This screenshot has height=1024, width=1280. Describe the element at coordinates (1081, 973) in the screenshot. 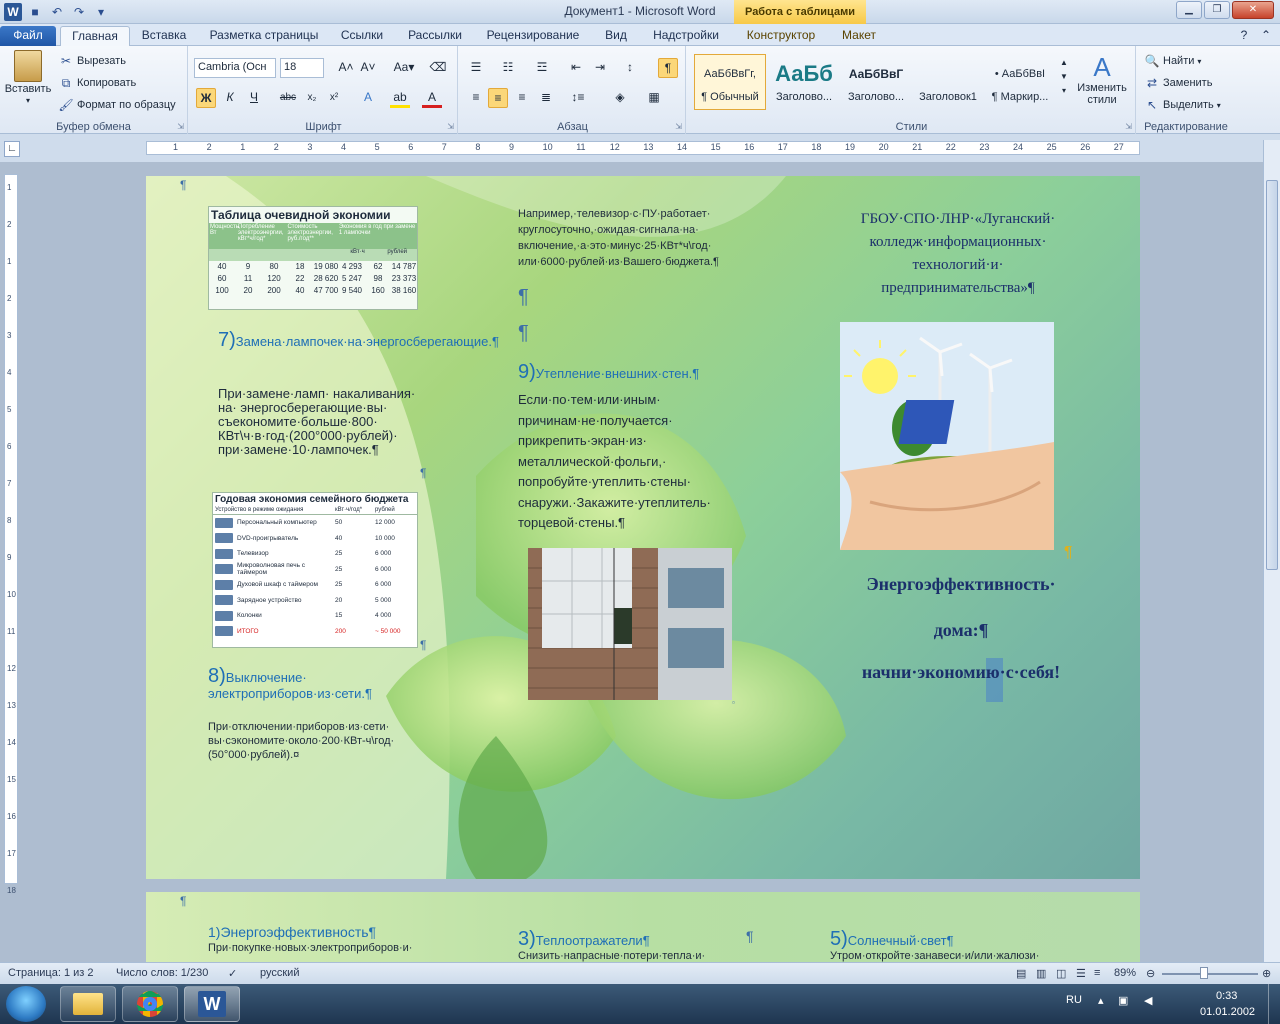

I see `view-outline-icon: ☰` at that location.